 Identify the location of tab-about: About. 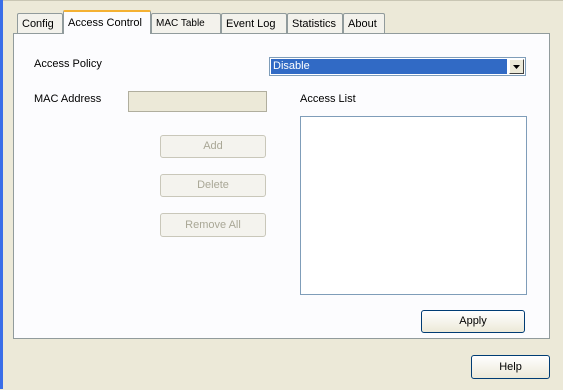
(364, 23).